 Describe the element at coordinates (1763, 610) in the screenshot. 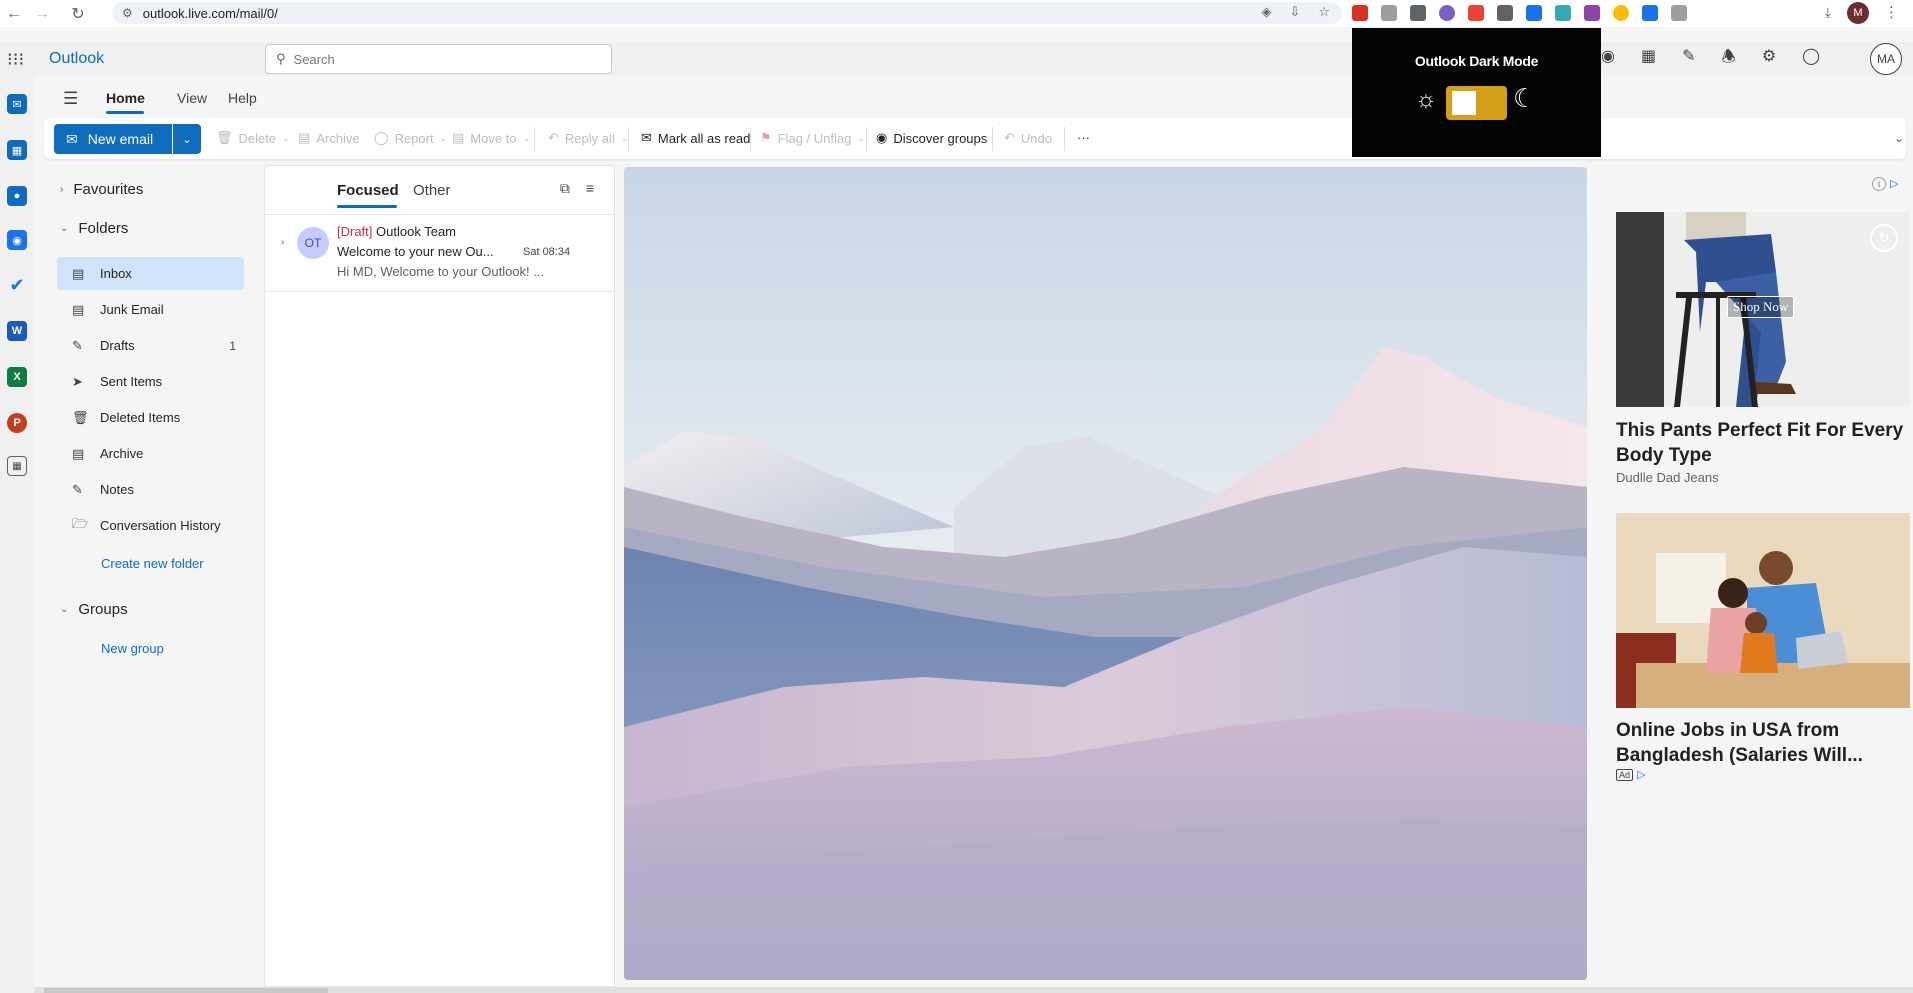

I see `ad-image-family` at that location.